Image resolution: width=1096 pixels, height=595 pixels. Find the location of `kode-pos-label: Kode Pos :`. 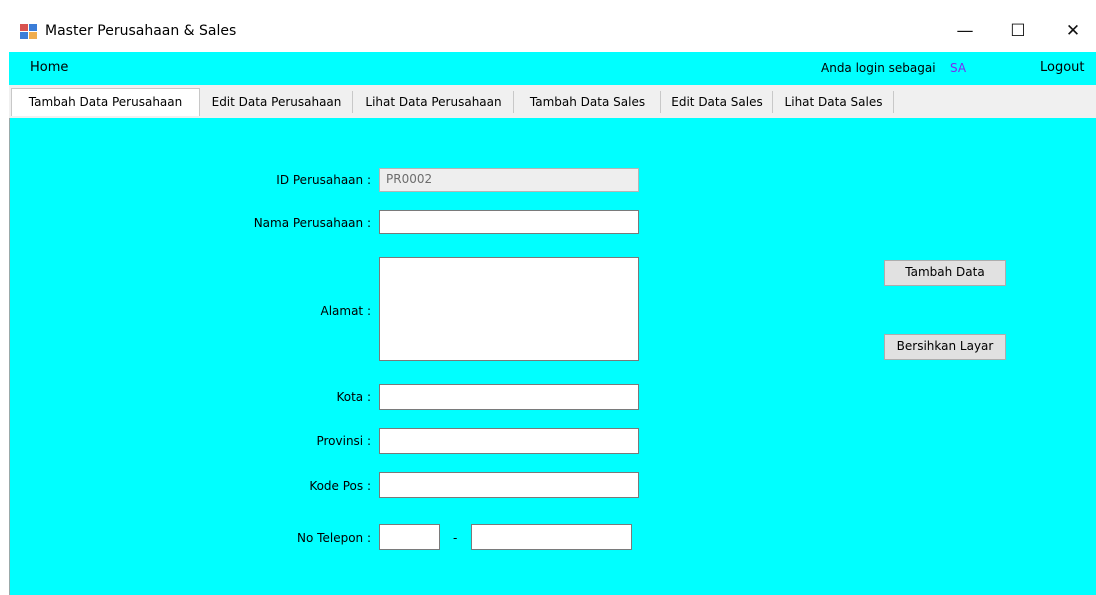

kode-pos-label: Kode Pos : is located at coordinates (340, 486).